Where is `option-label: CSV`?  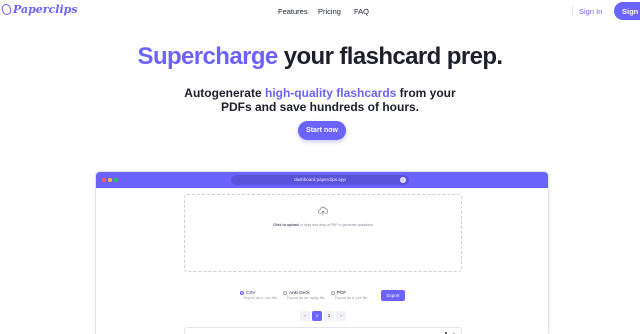
option-label: CSV is located at coordinates (251, 292).